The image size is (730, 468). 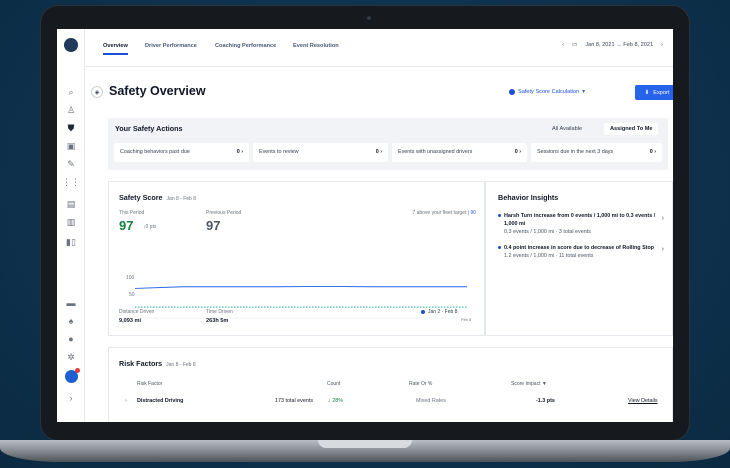 What do you see at coordinates (71, 321) in the screenshot?
I see `bell-icon: ♠` at bounding box center [71, 321].